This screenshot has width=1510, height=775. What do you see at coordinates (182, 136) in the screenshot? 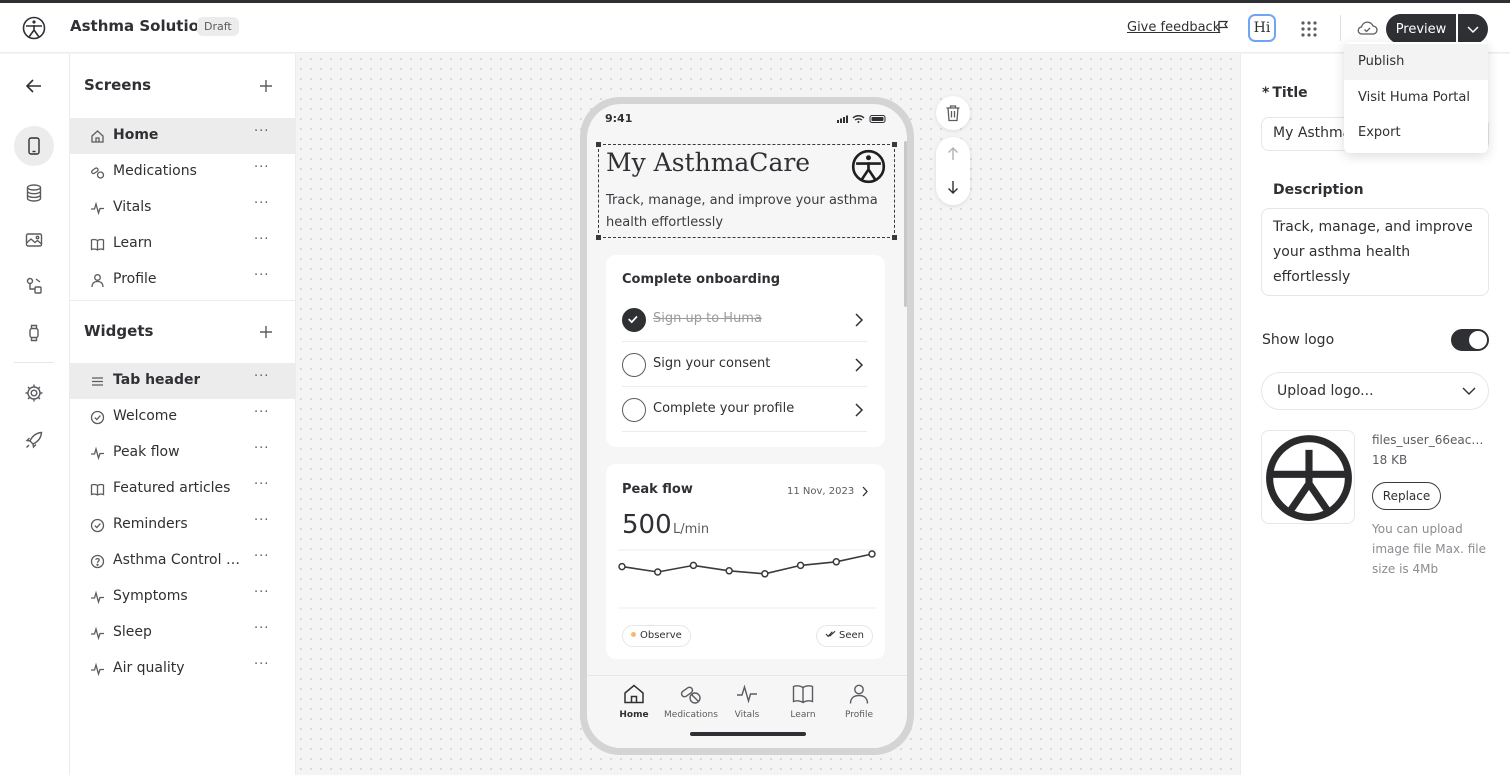
I see `sidebar-item-home: Home ···` at bounding box center [182, 136].